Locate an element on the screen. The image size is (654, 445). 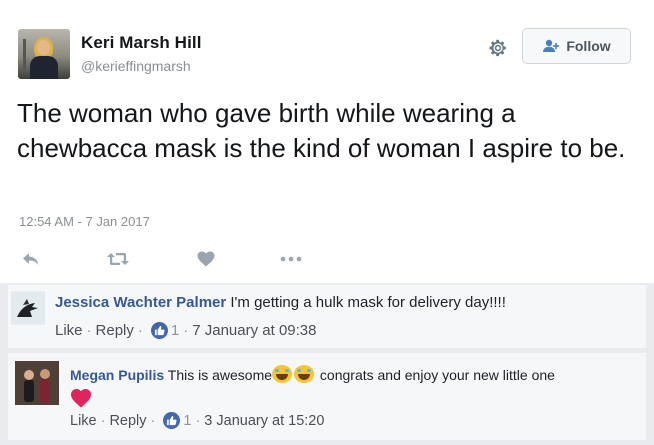
follow-button: Follow is located at coordinates (576, 46).